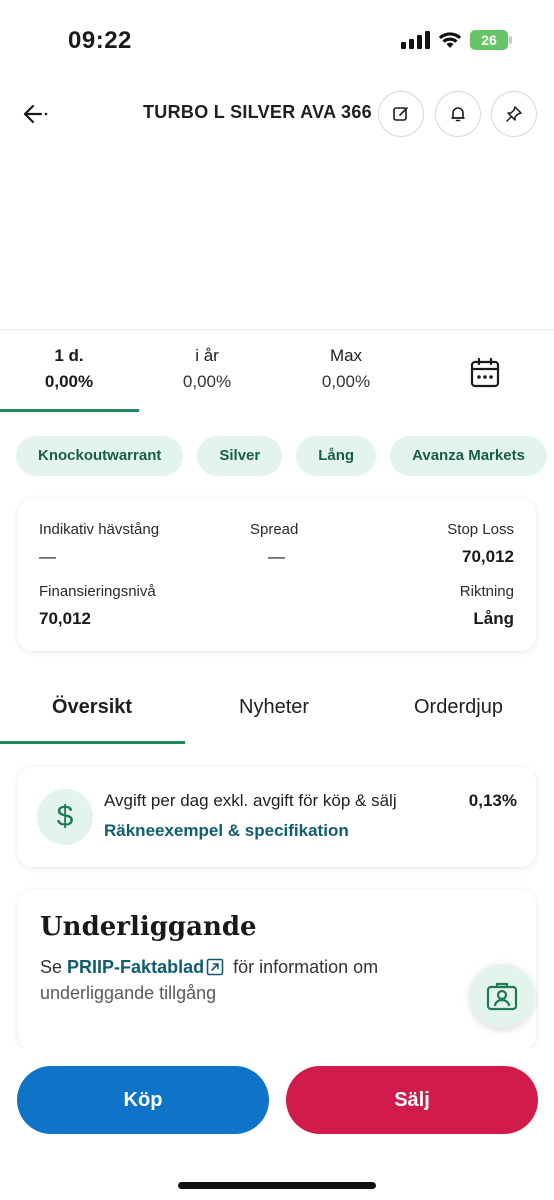  I want to click on edit-icon, so click(400, 114).